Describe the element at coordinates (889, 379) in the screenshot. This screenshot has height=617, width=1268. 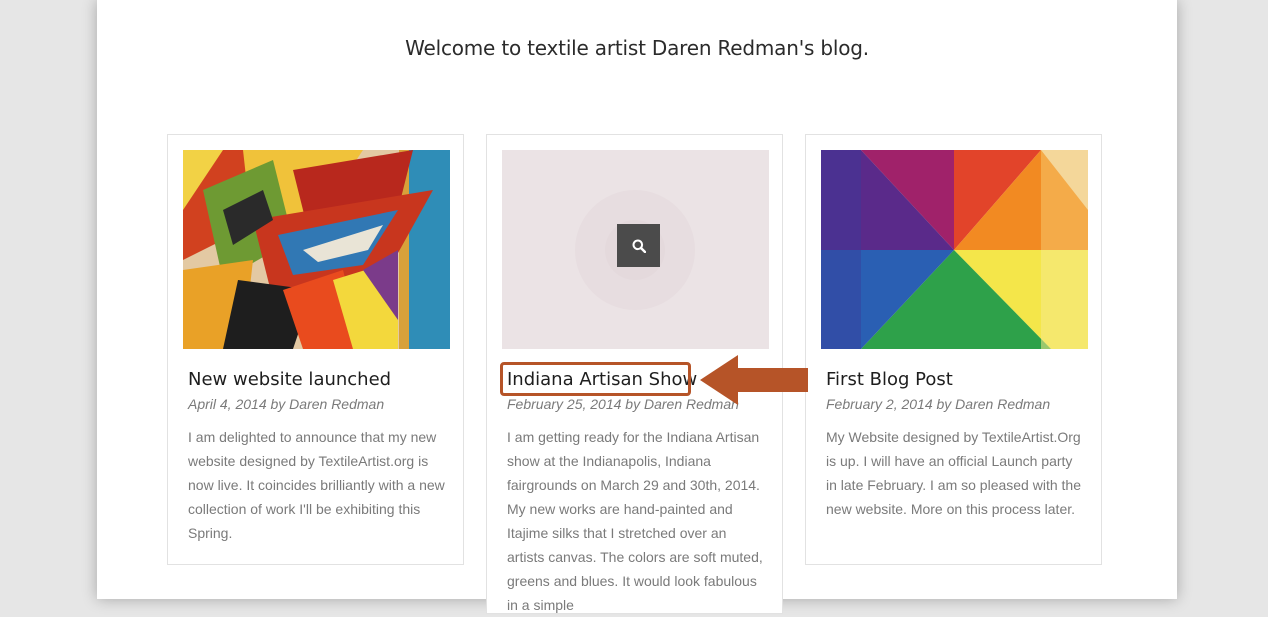
I see `post-title: First Blog Post` at that location.